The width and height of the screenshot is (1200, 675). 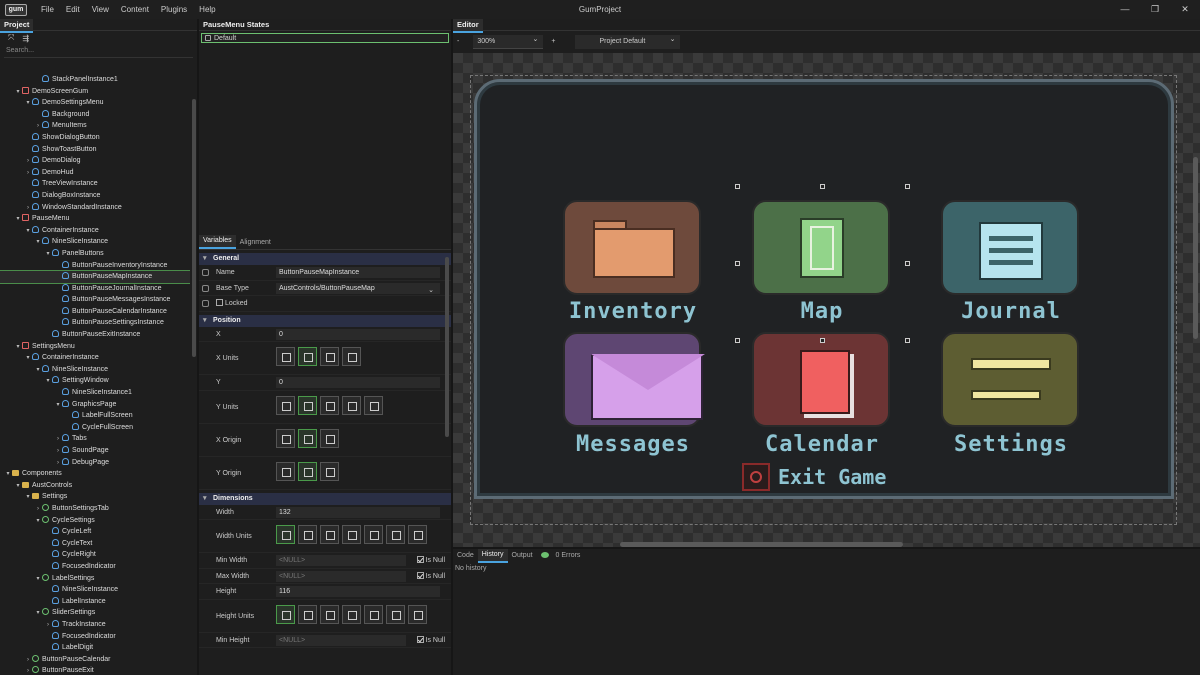 What do you see at coordinates (95, 521) in the screenshot?
I see `tree-item: ▾ CycleSettings` at bounding box center [95, 521].